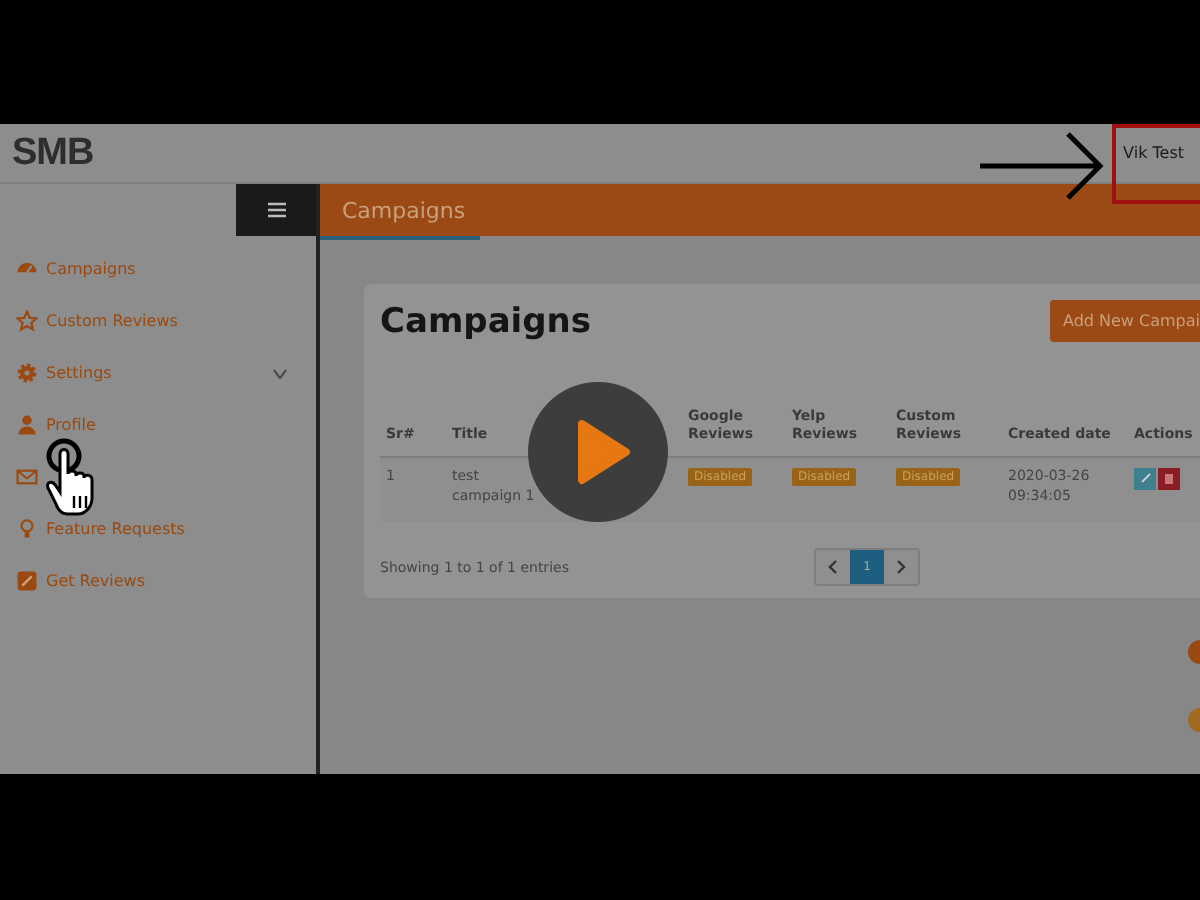 Image resolution: width=1200 pixels, height=900 pixels. I want to click on sidebar-item: Custom Reviews, so click(158, 321).